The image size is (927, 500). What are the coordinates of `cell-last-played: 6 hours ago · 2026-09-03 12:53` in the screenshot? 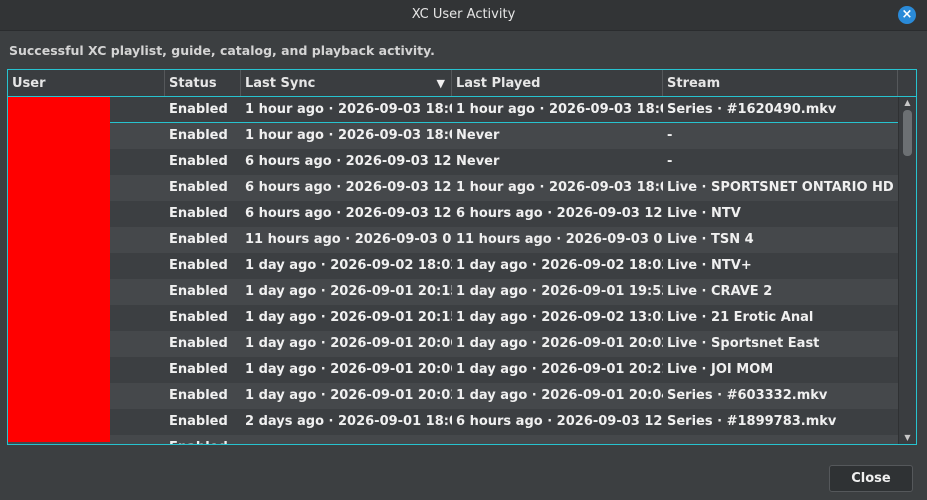 It's located at (559, 421).